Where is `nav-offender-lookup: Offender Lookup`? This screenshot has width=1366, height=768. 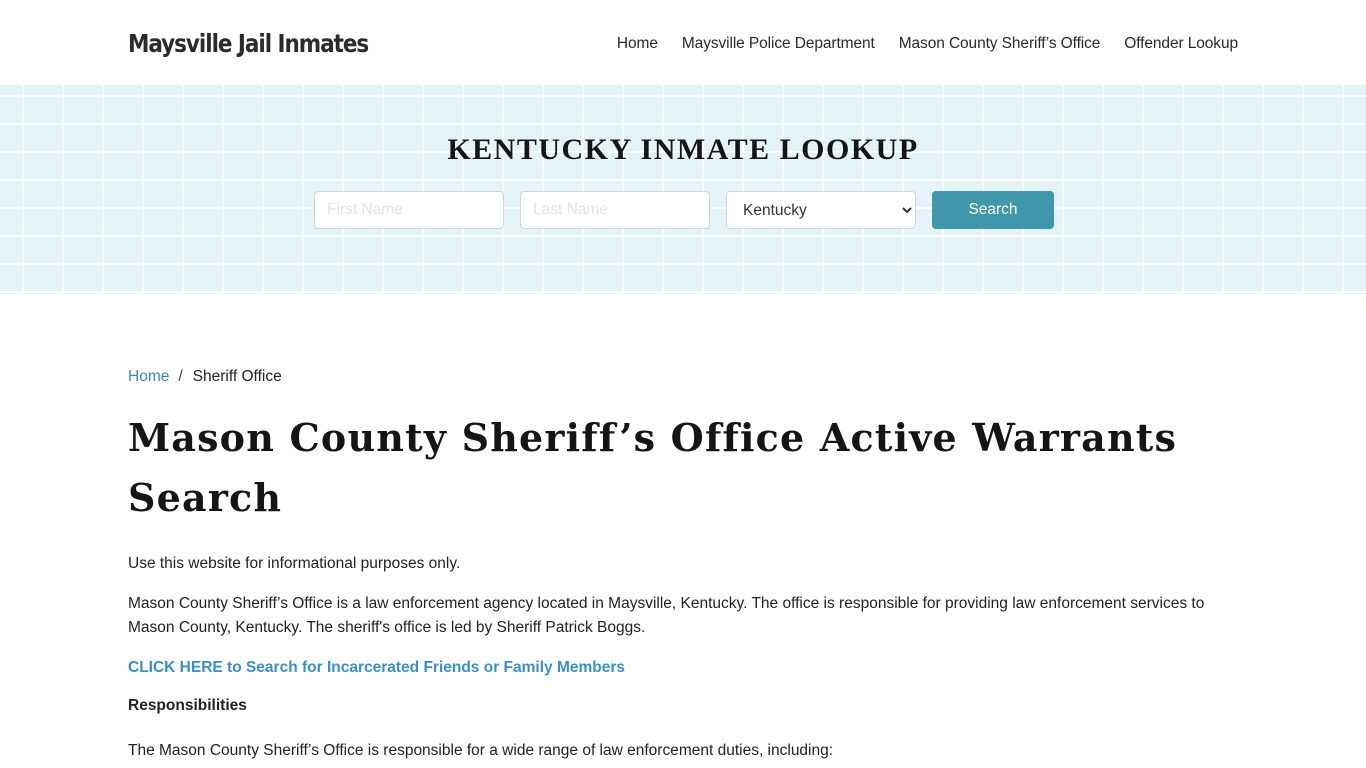 nav-offender-lookup: Offender Lookup is located at coordinates (1181, 44).